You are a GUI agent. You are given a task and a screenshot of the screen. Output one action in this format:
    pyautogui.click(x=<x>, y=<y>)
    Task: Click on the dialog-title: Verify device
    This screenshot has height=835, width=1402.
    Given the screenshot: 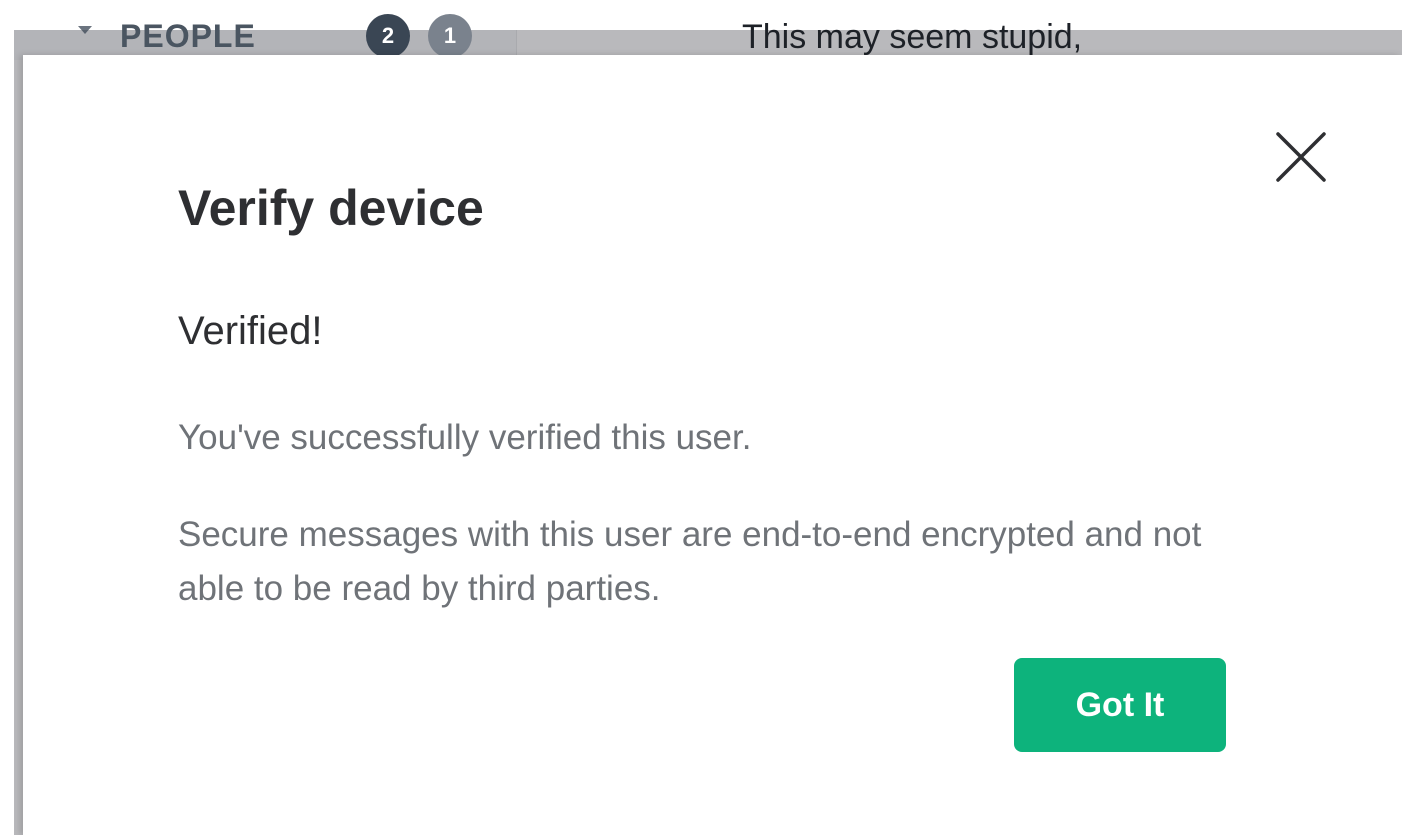 What is the action you would take?
    pyautogui.click(x=331, y=208)
    